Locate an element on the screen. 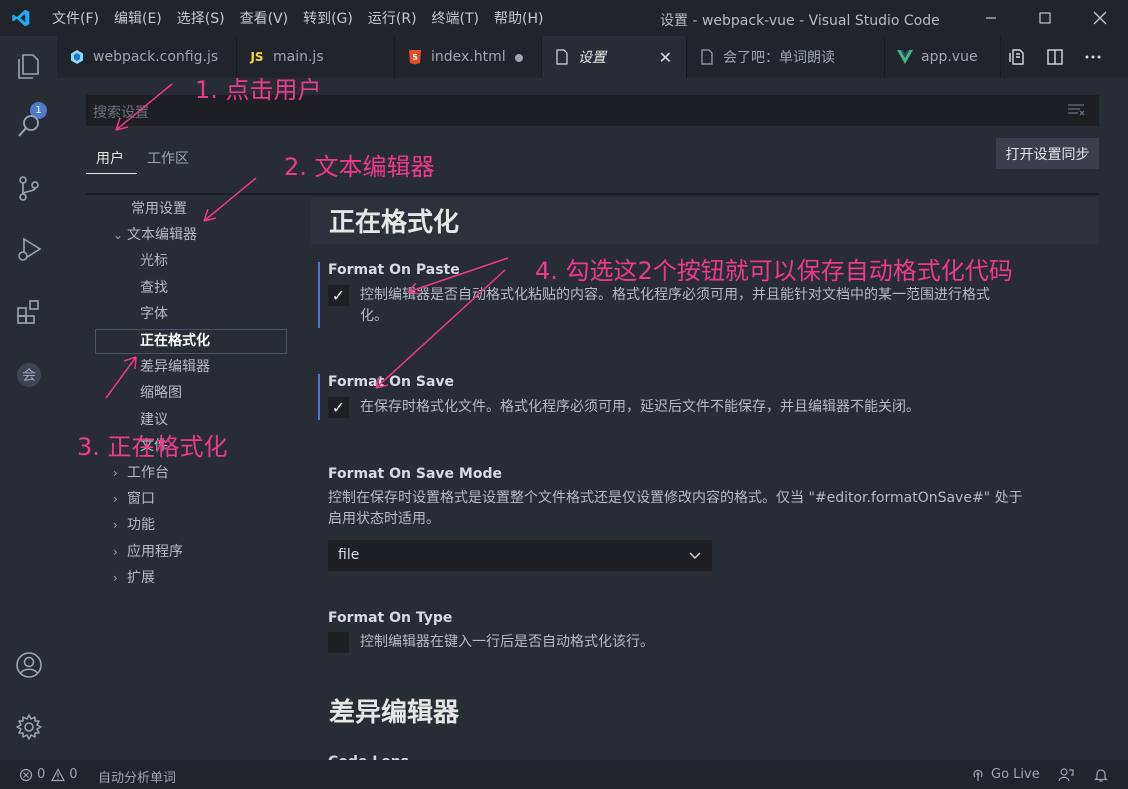 This screenshot has height=789, width=1128. feedback-button is located at coordinates (1066, 775).